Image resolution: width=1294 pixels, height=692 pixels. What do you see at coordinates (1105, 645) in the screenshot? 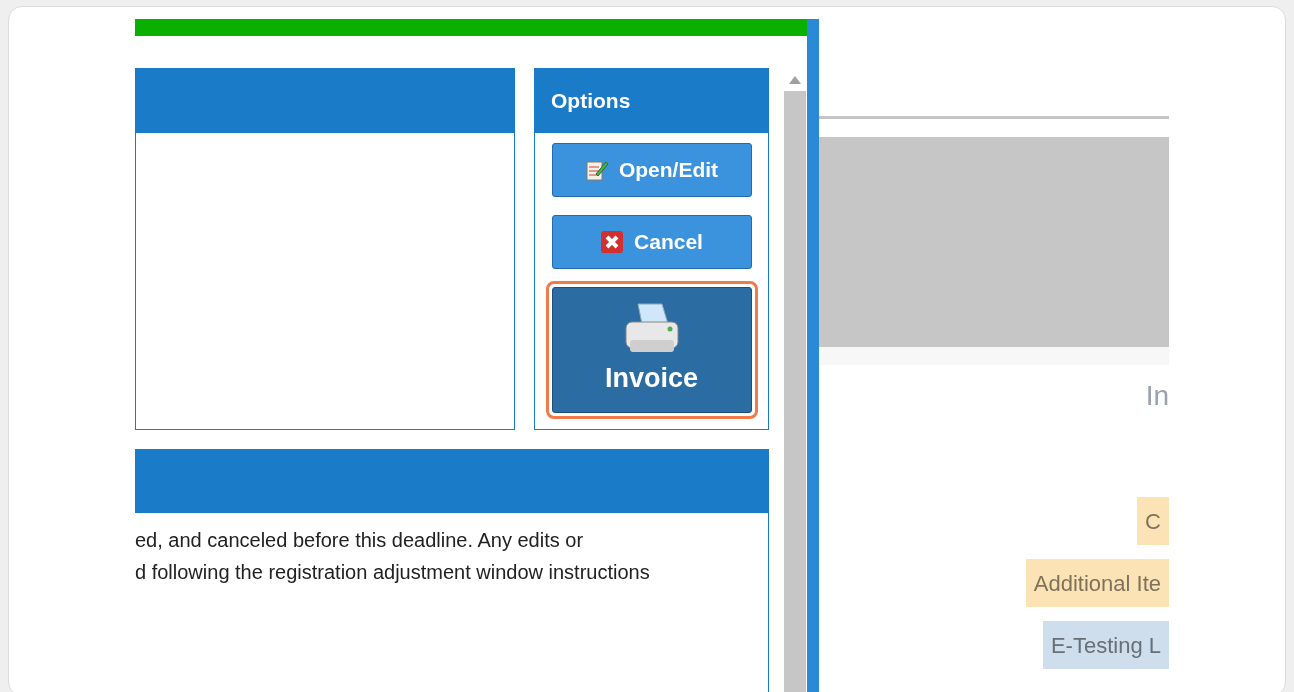
I see `tag: E-Testing L` at bounding box center [1105, 645].